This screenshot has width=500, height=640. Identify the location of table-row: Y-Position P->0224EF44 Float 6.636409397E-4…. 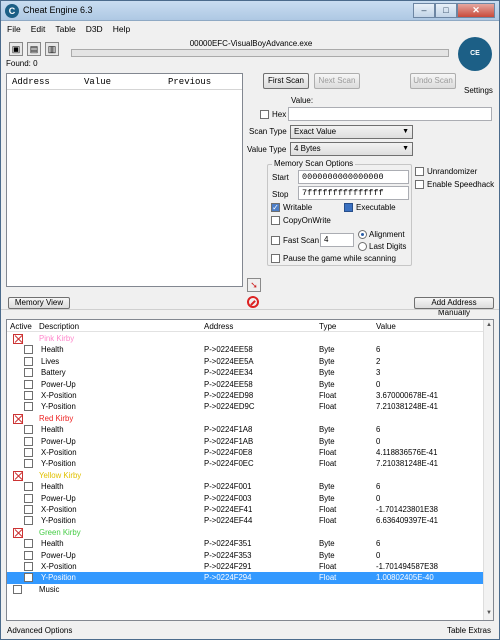
(246, 520).